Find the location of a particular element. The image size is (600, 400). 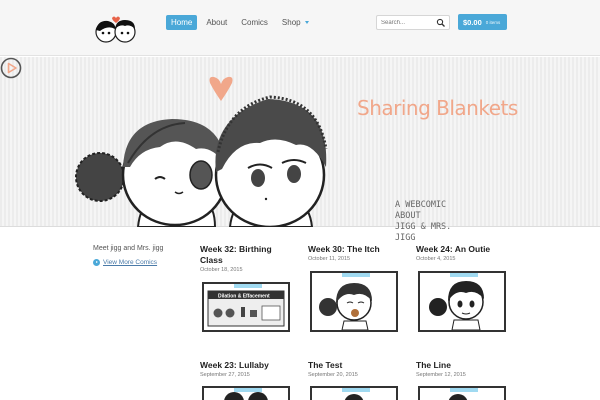

search-box is located at coordinates (413, 22).